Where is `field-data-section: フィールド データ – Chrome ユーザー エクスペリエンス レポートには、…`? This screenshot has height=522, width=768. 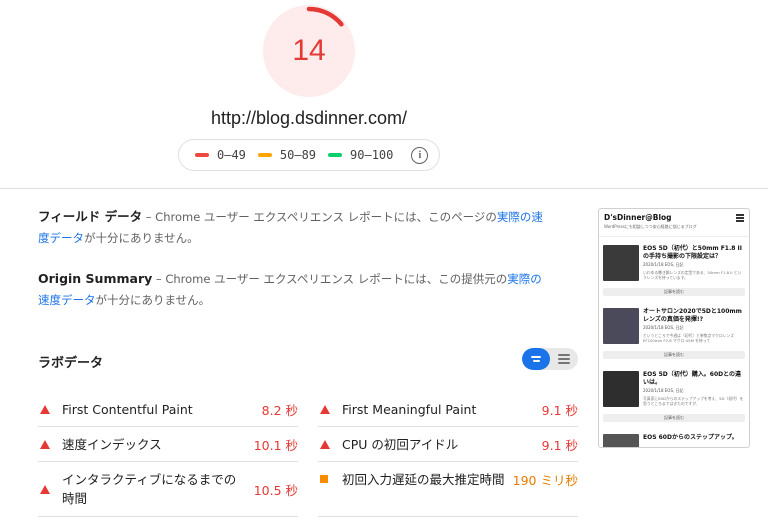
field-data-section: フィールド データ – Chrome ユーザー エクスペリエンス レポートには、… is located at coordinates (293, 227).